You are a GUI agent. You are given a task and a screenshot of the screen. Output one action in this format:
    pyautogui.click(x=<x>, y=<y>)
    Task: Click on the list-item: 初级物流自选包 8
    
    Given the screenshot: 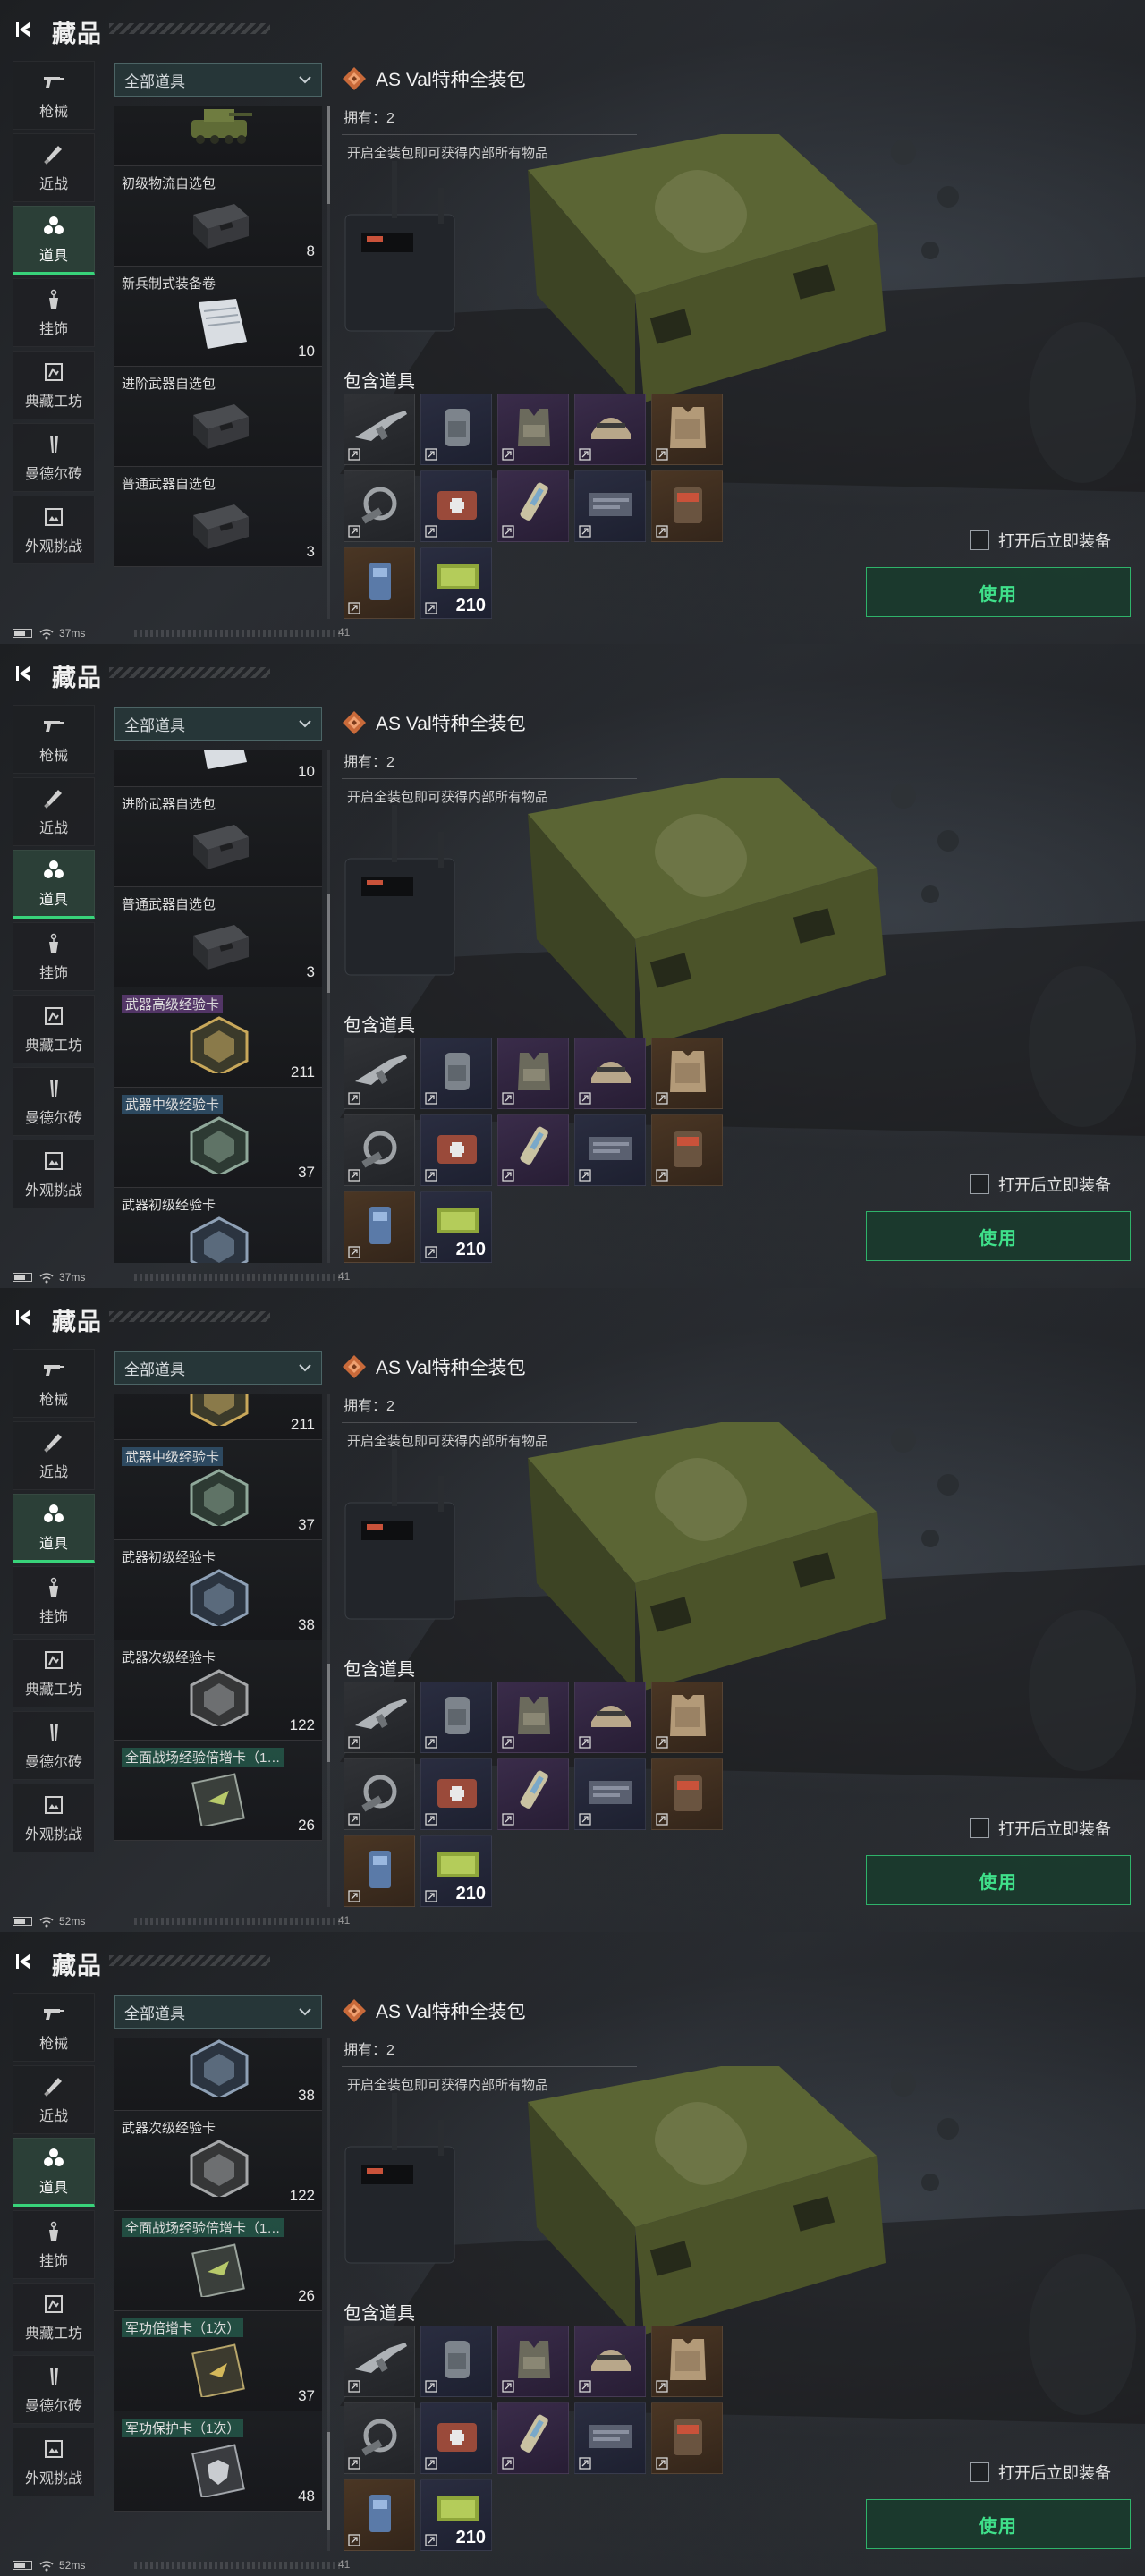 What is the action you would take?
    pyautogui.click(x=218, y=216)
    